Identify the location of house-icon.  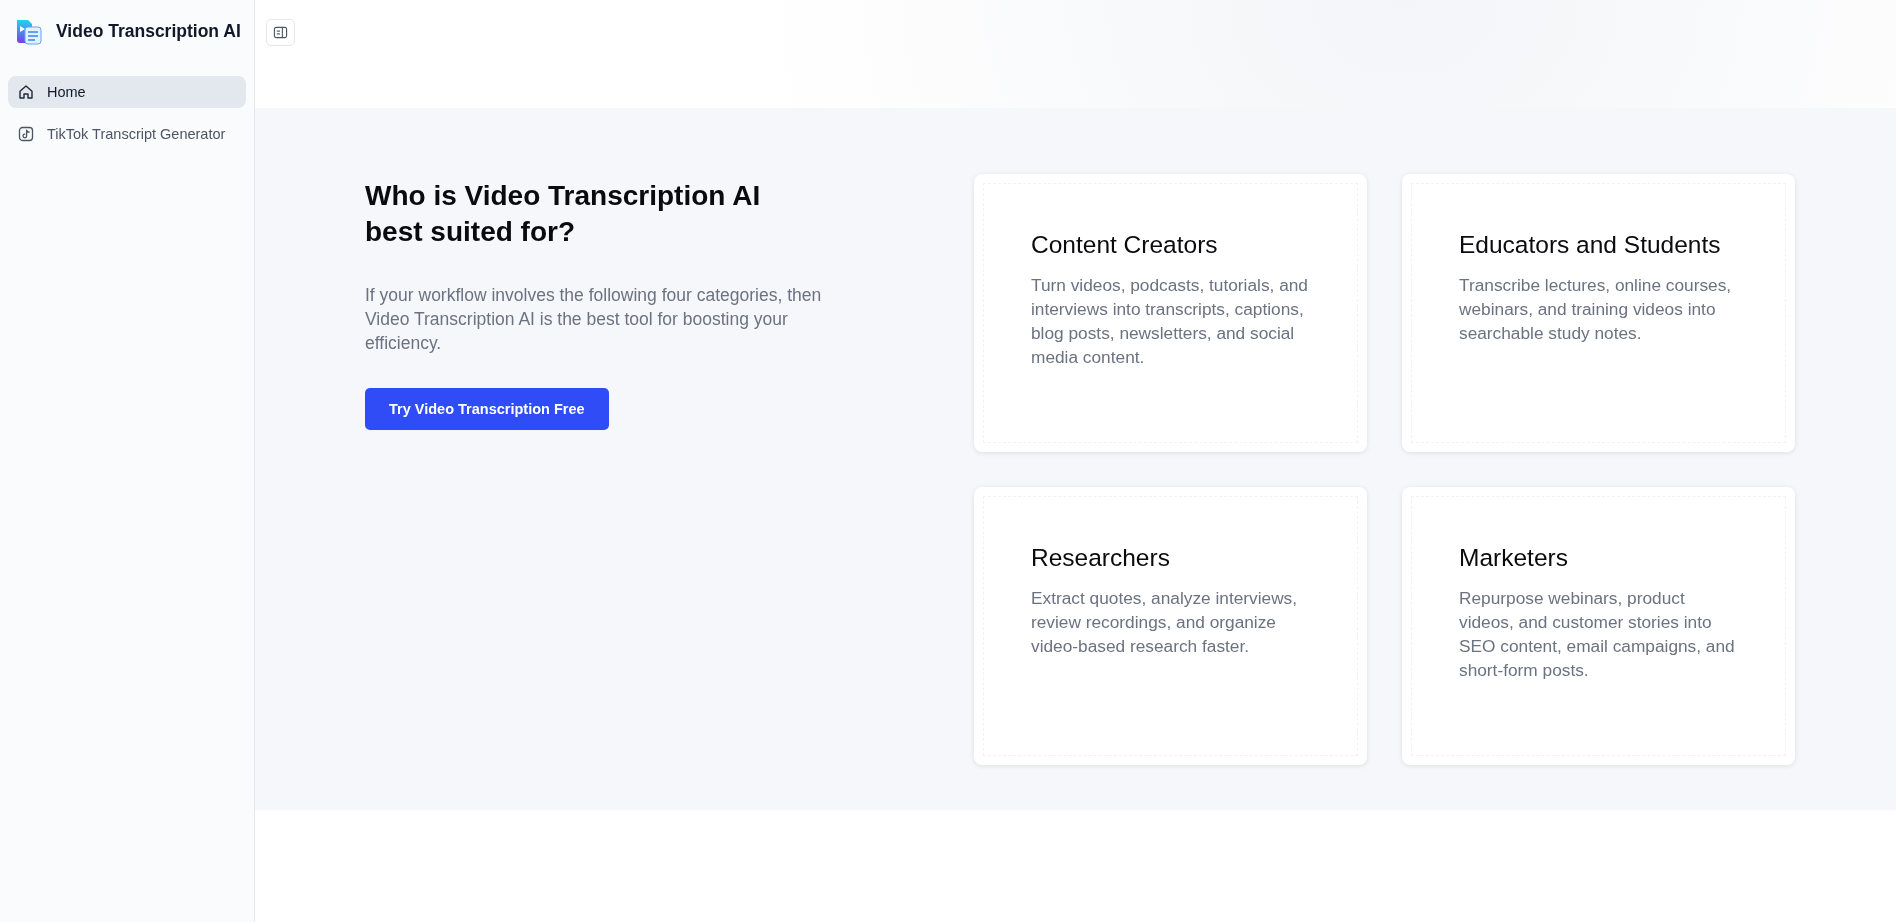
(26, 92).